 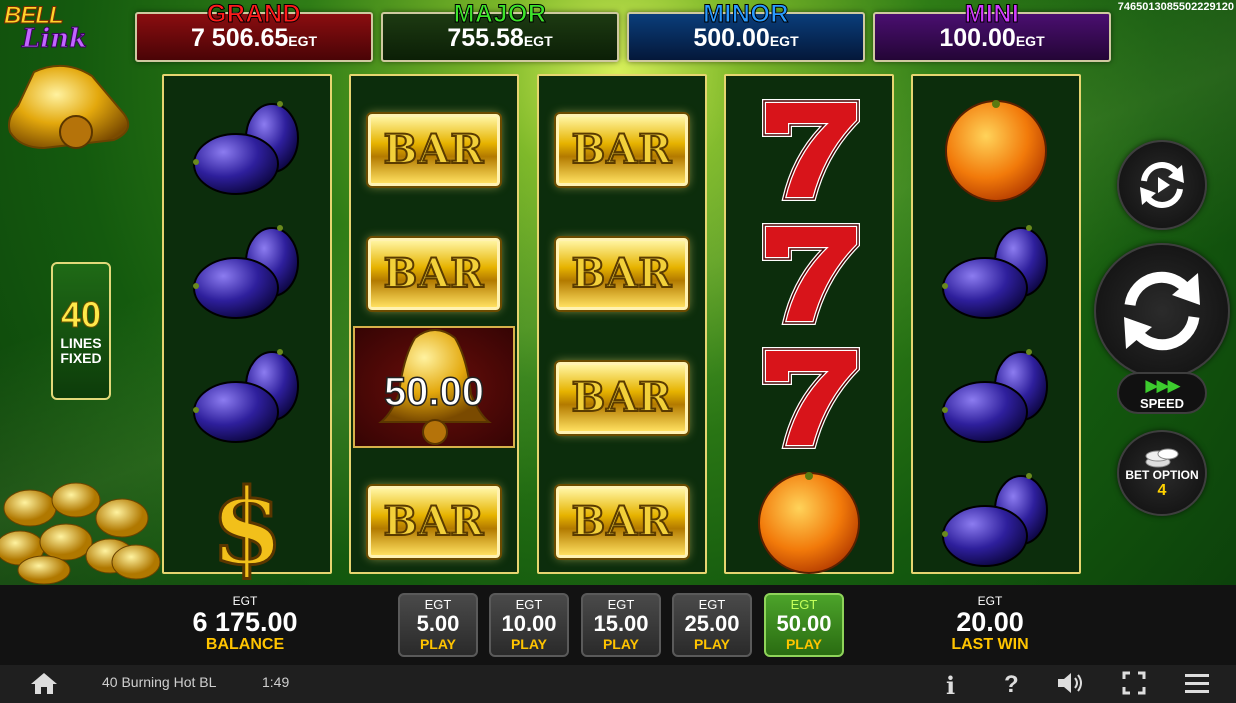 What do you see at coordinates (434, 392) in the screenshot?
I see `bell-value: 50.00` at bounding box center [434, 392].